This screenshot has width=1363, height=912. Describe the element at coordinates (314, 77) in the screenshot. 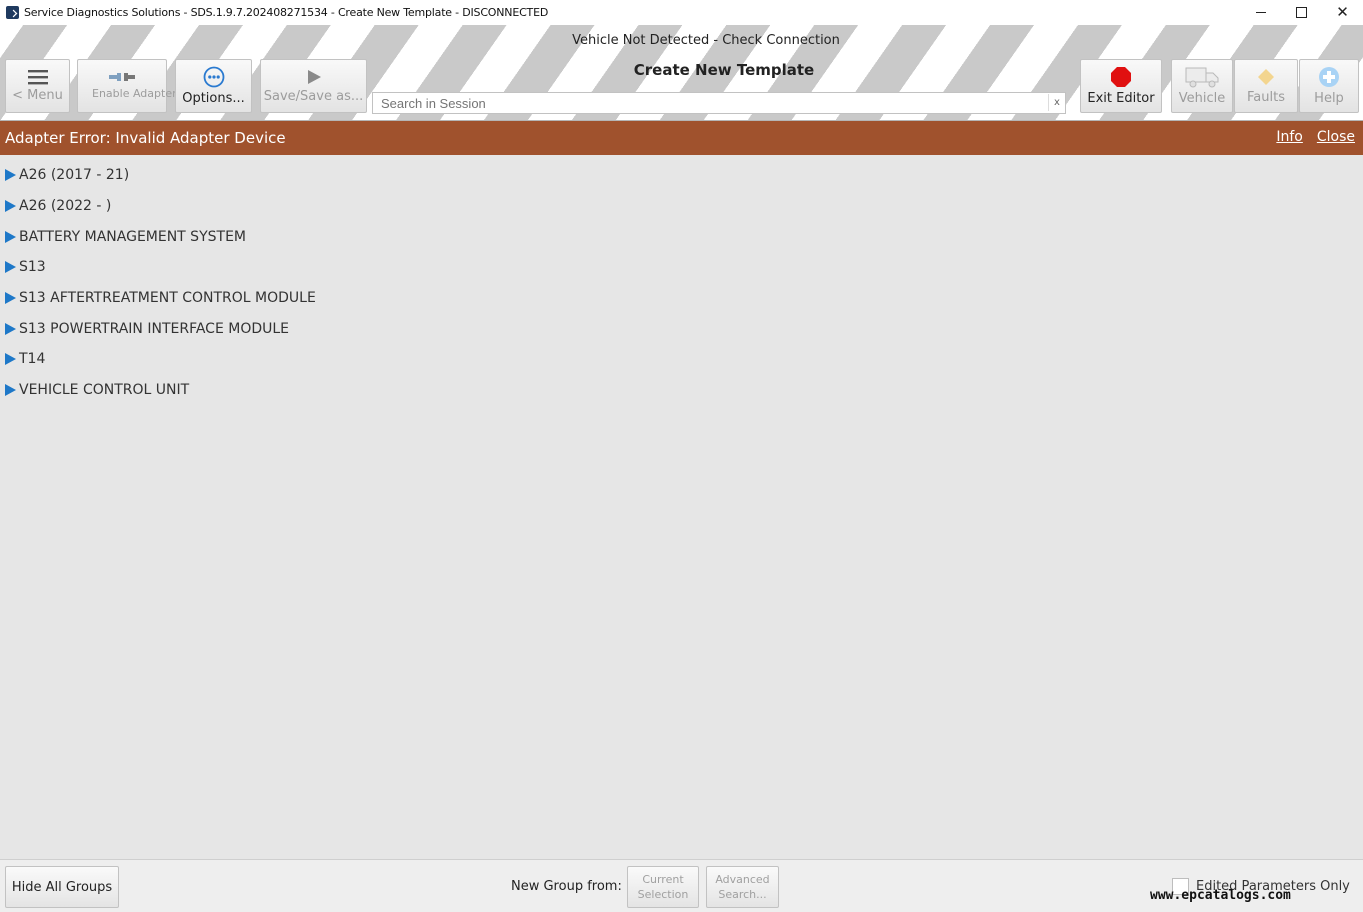

I see `play-icon` at that location.